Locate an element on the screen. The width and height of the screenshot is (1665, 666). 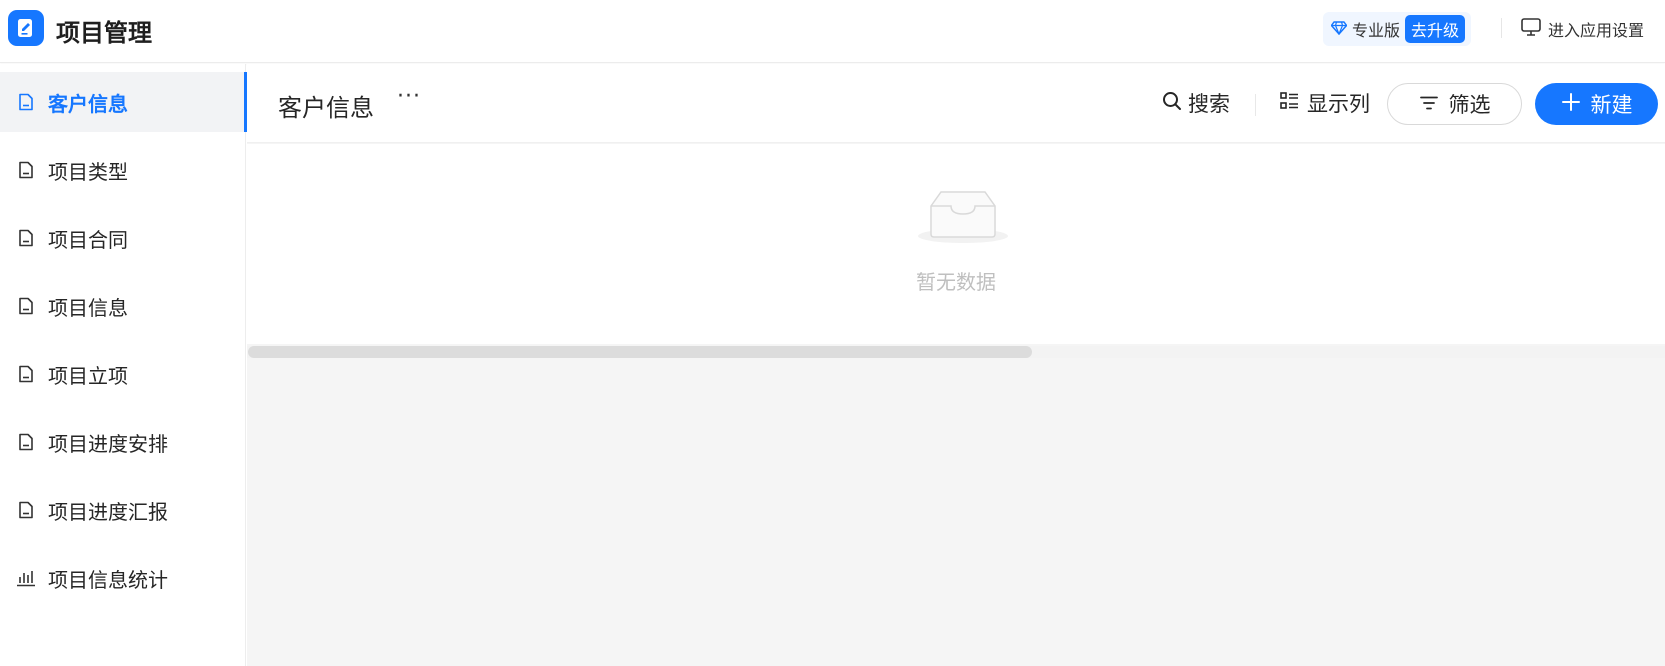
monitor-icon is located at coordinates (1531, 29).